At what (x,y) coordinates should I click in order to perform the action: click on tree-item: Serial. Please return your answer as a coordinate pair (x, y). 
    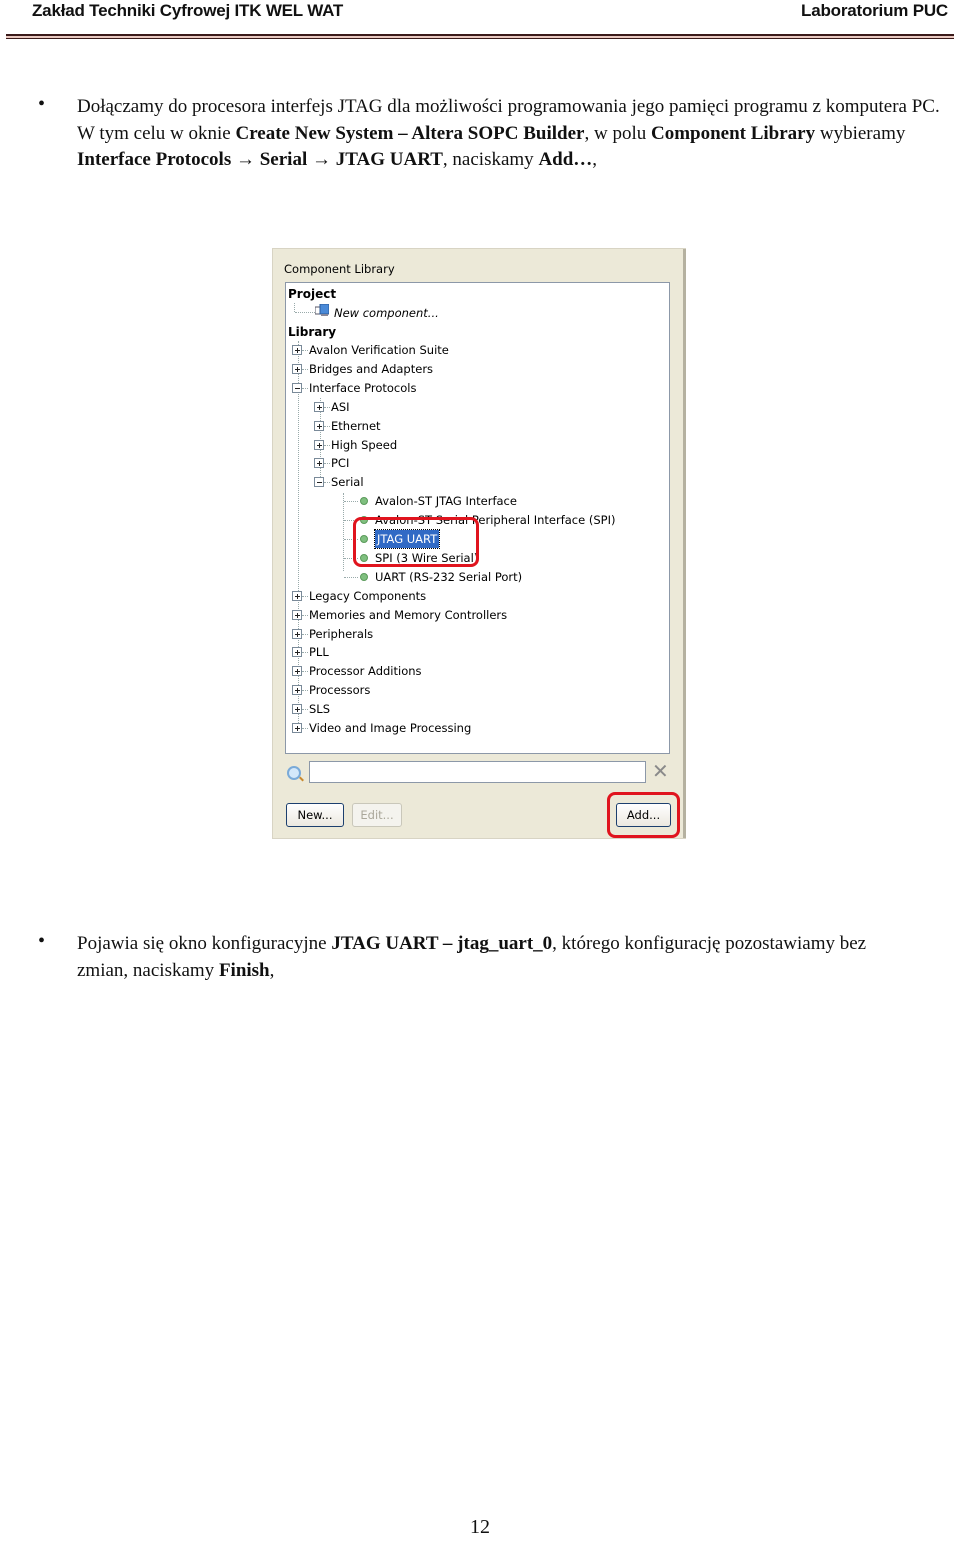
    Looking at the image, I should click on (476, 482).